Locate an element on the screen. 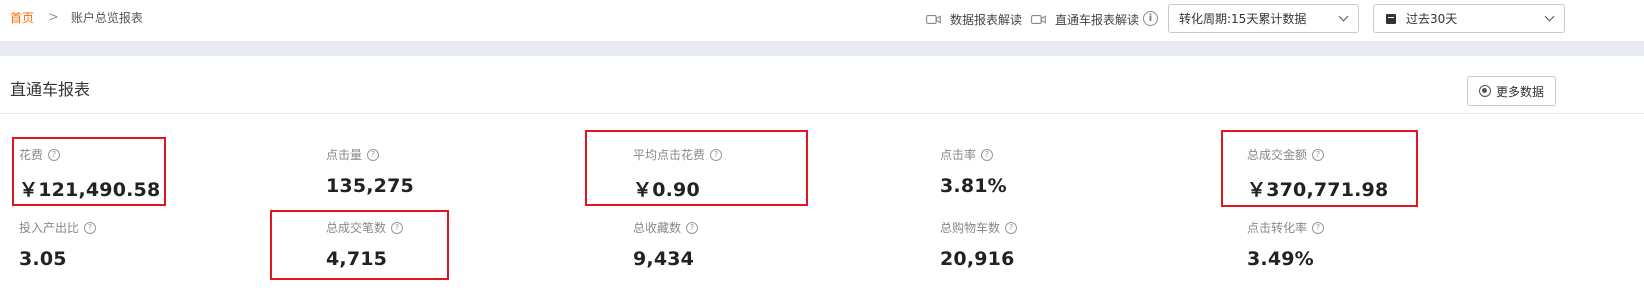 The width and height of the screenshot is (1644, 305). metric-value: 3.81% is located at coordinates (973, 186).